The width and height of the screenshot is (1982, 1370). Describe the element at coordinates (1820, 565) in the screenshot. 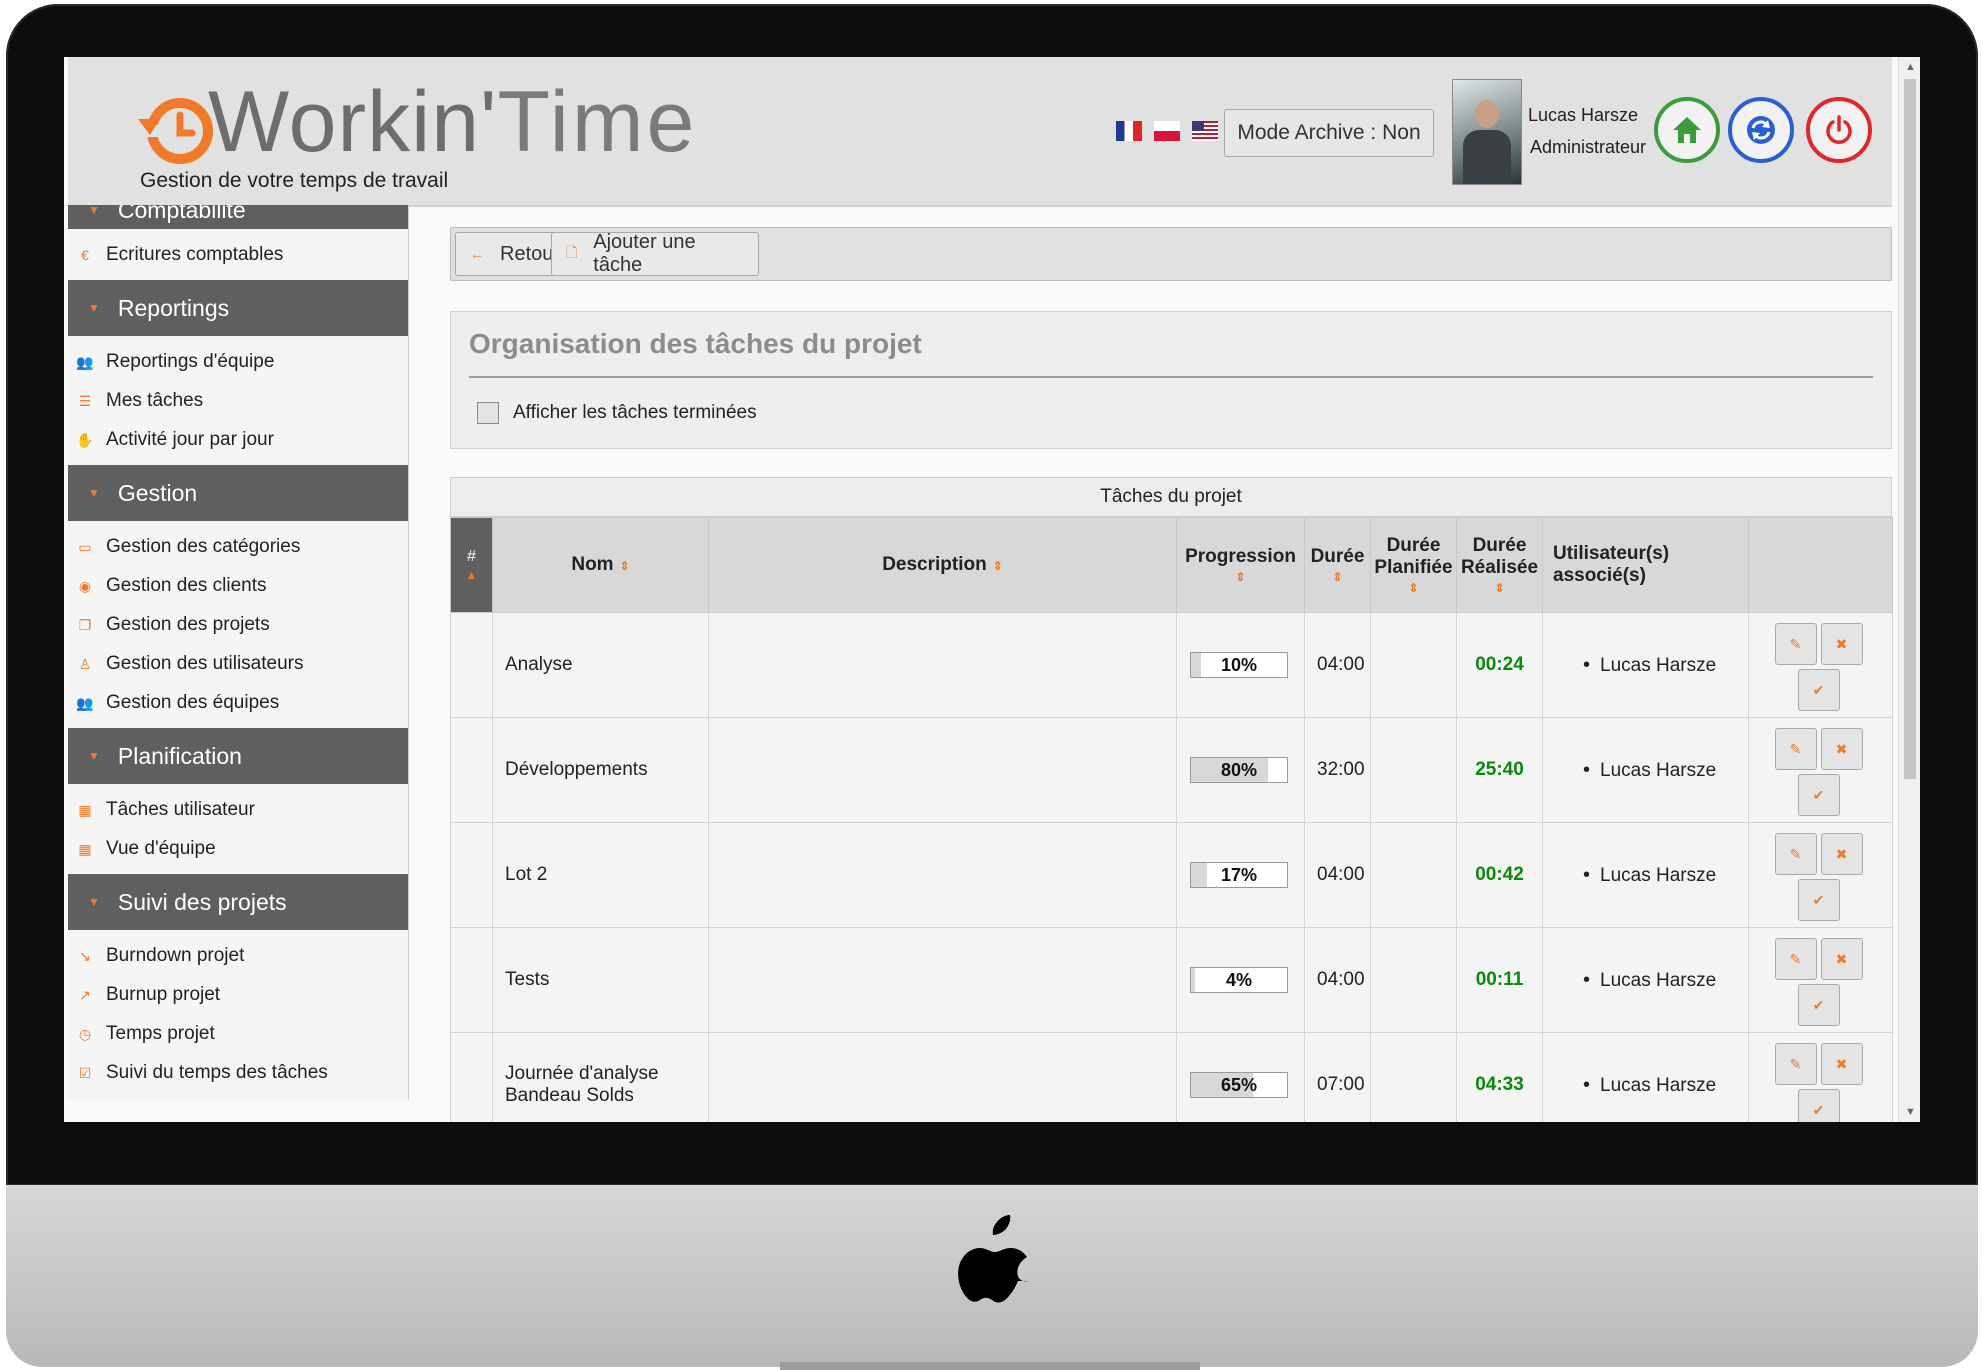

I see `column-header-actions` at that location.